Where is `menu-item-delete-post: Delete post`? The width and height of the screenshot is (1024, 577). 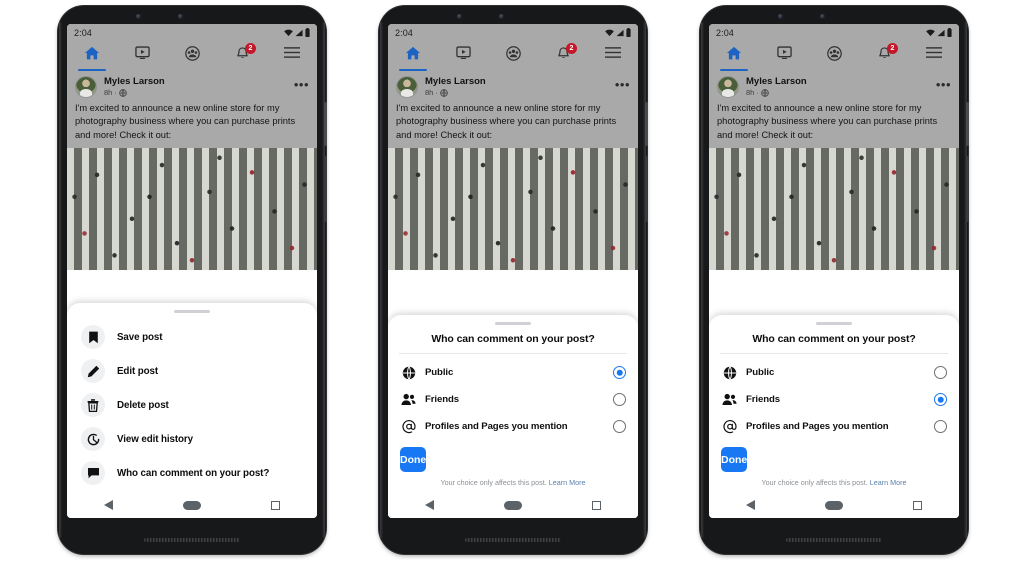
menu-item-delete-post: Delete post is located at coordinates (192, 405).